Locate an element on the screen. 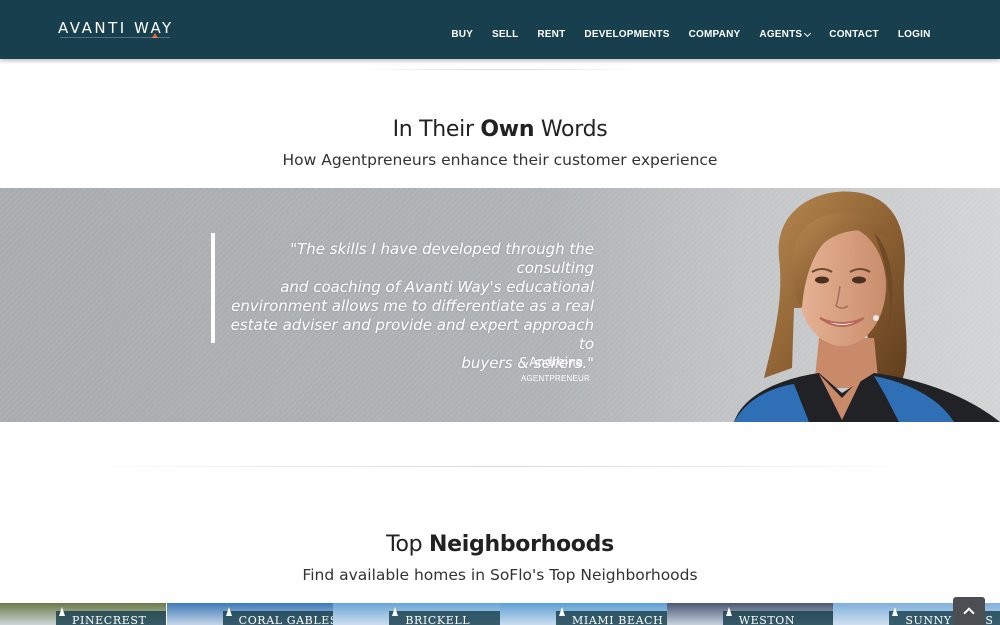 This screenshot has height=625, width=1000. nav-agents: AGENTS is located at coordinates (785, 34).